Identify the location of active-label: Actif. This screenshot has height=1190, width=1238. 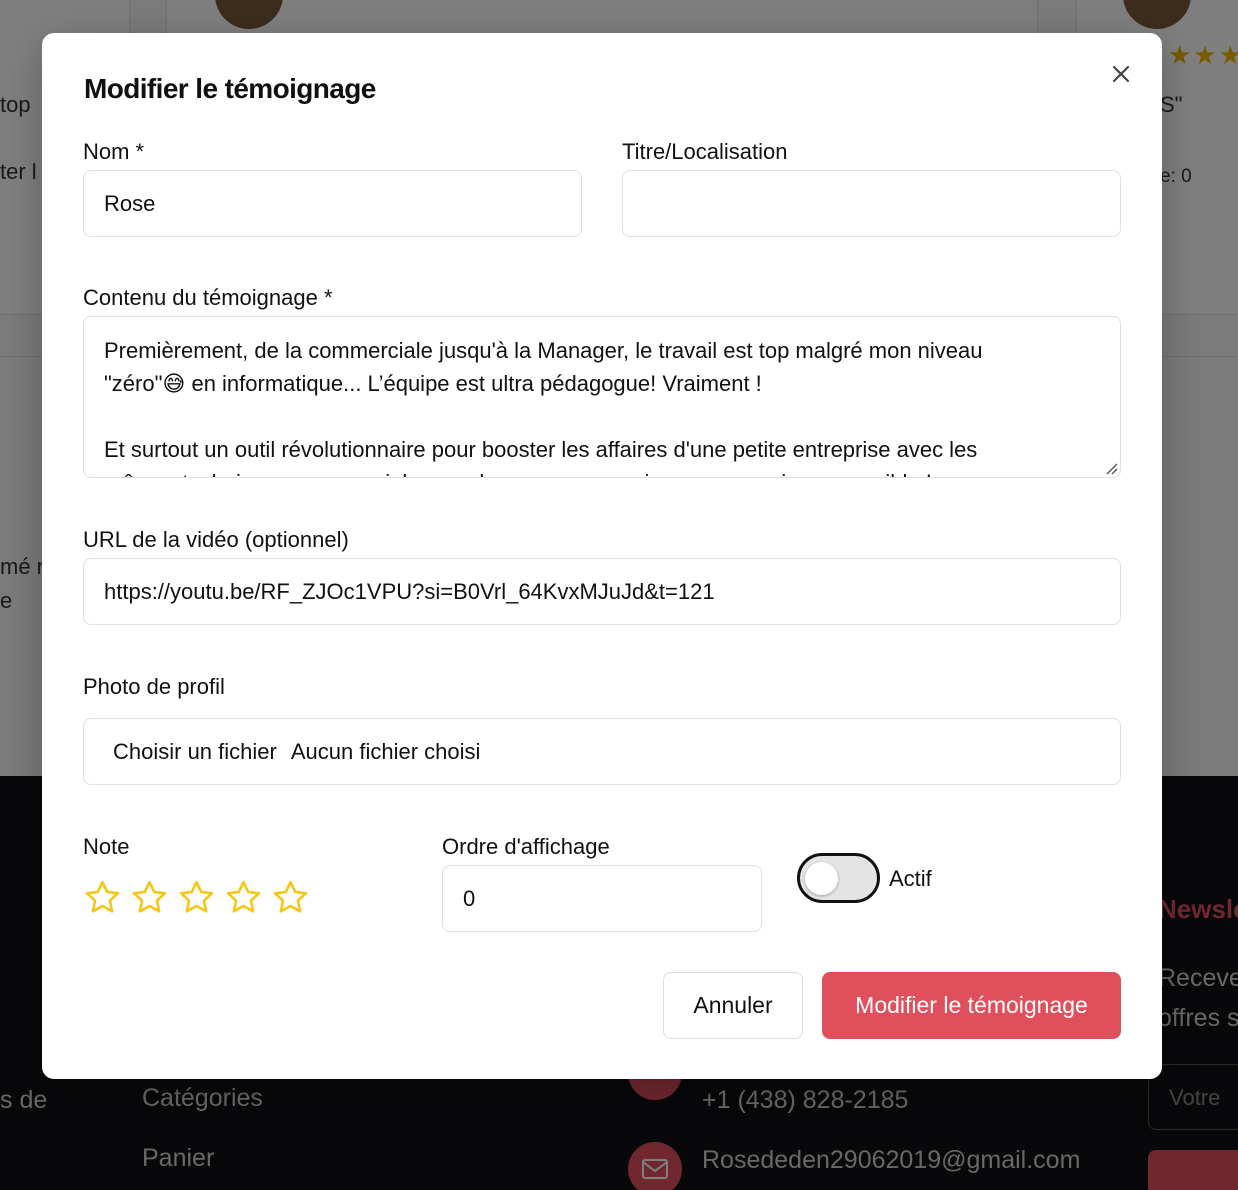
(910, 878).